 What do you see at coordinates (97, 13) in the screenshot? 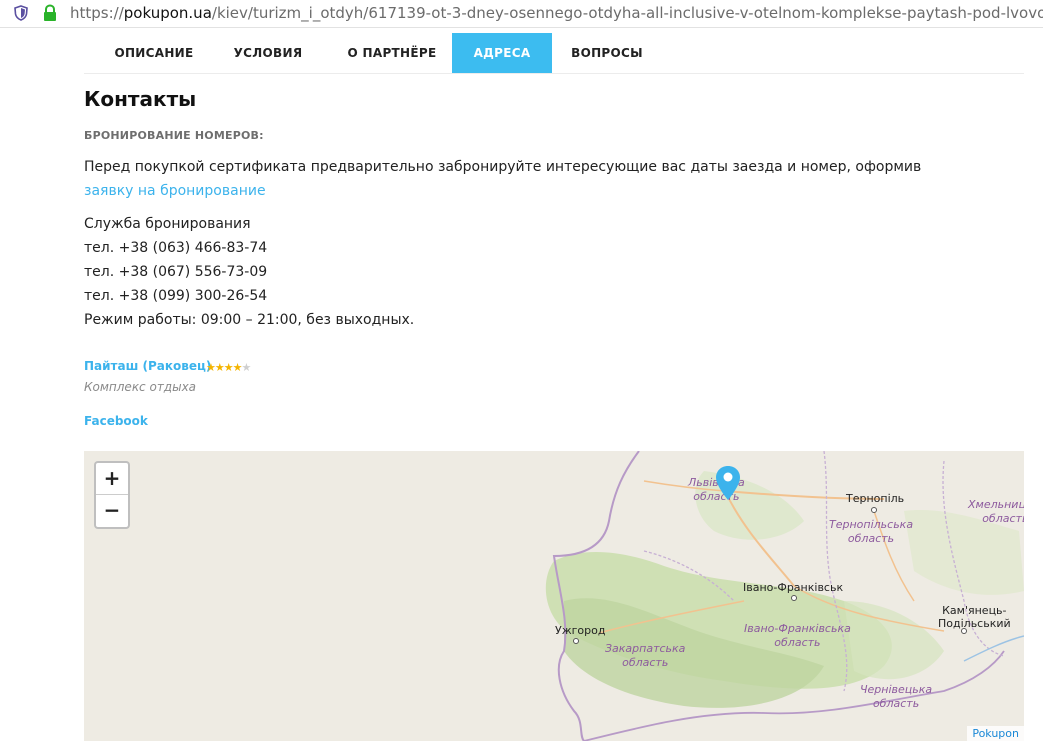
I see `url-prefix: https://` at bounding box center [97, 13].